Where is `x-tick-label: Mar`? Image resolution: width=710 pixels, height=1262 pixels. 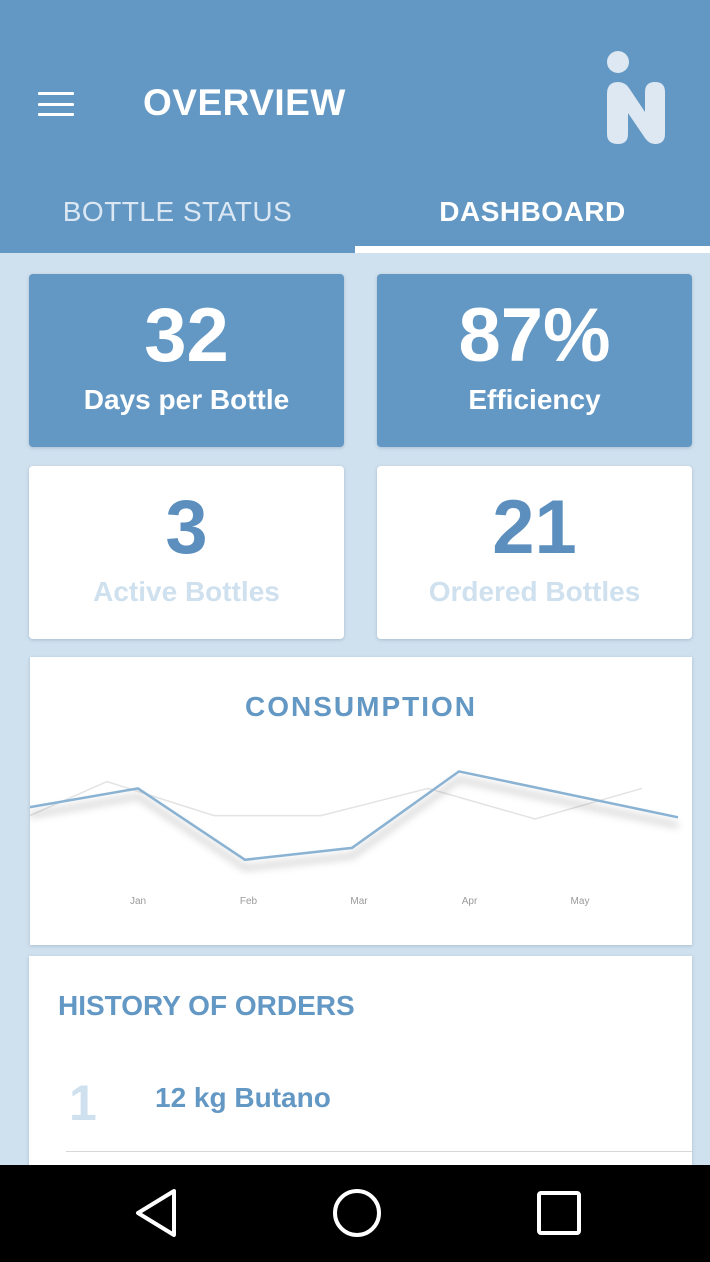
x-tick-label: Mar is located at coordinates (359, 901).